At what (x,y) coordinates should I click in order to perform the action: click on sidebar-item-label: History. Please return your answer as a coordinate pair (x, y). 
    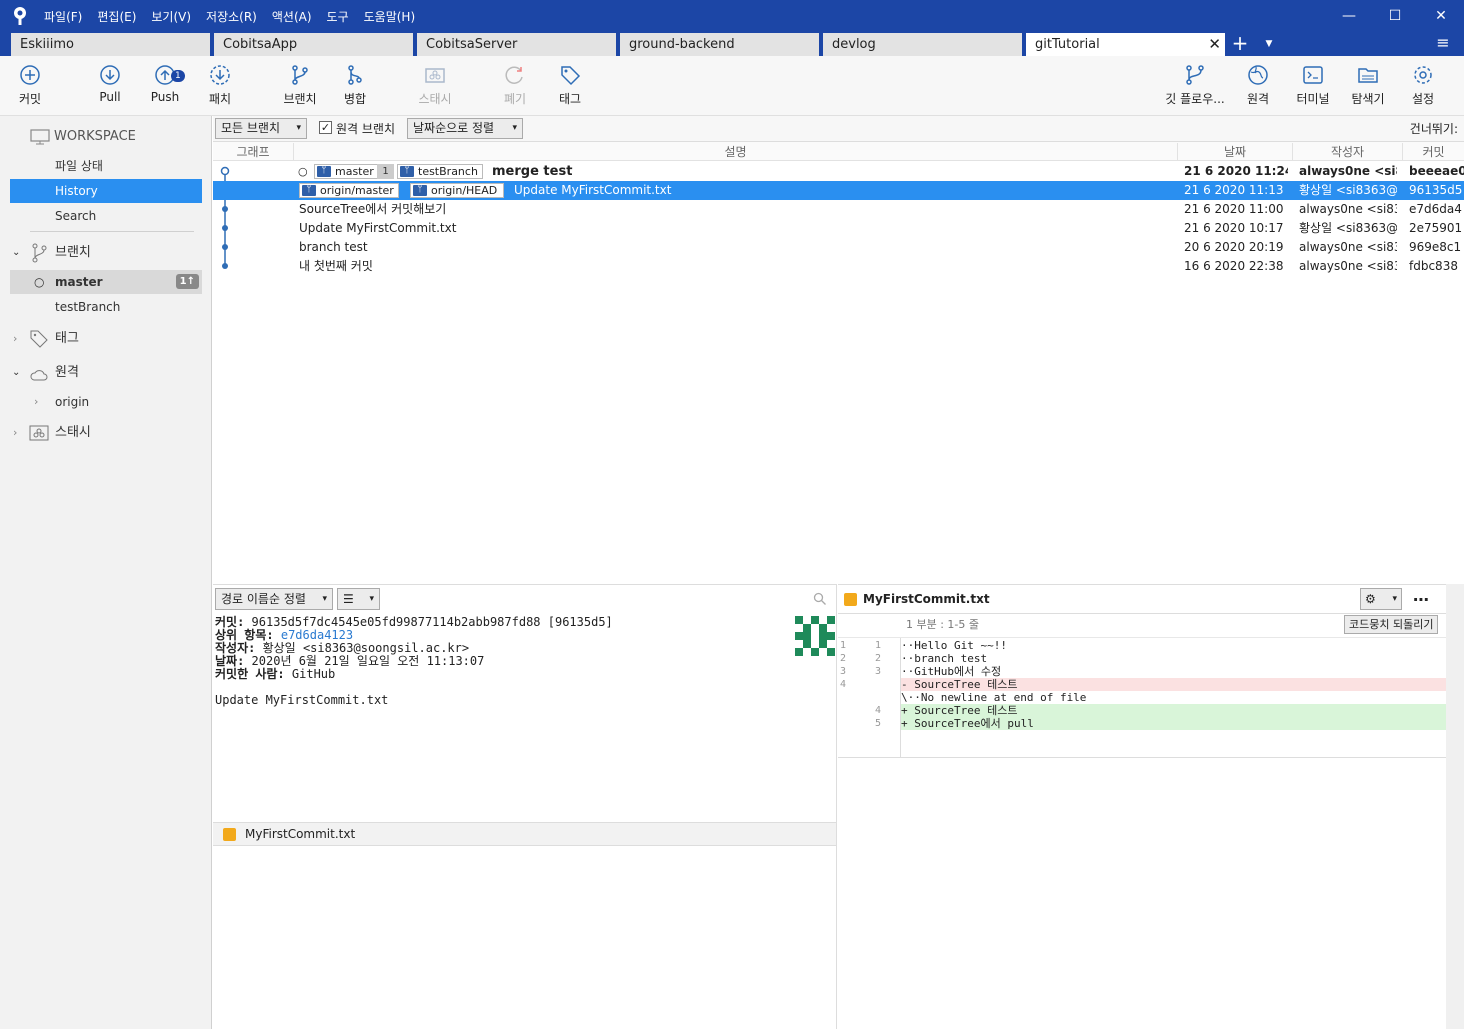
    Looking at the image, I should click on (76, 191).